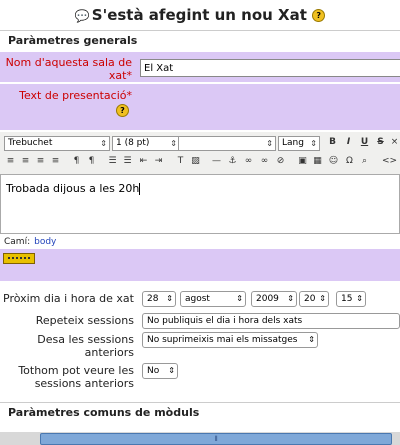 Image resolution: width=400 pixels, height=445 pixels. What do you see at coordinates (68, 298) in the screenshot?
I see `next-chat-label: Pròxim dia i hora de xat` at bounding box center [68, 298].